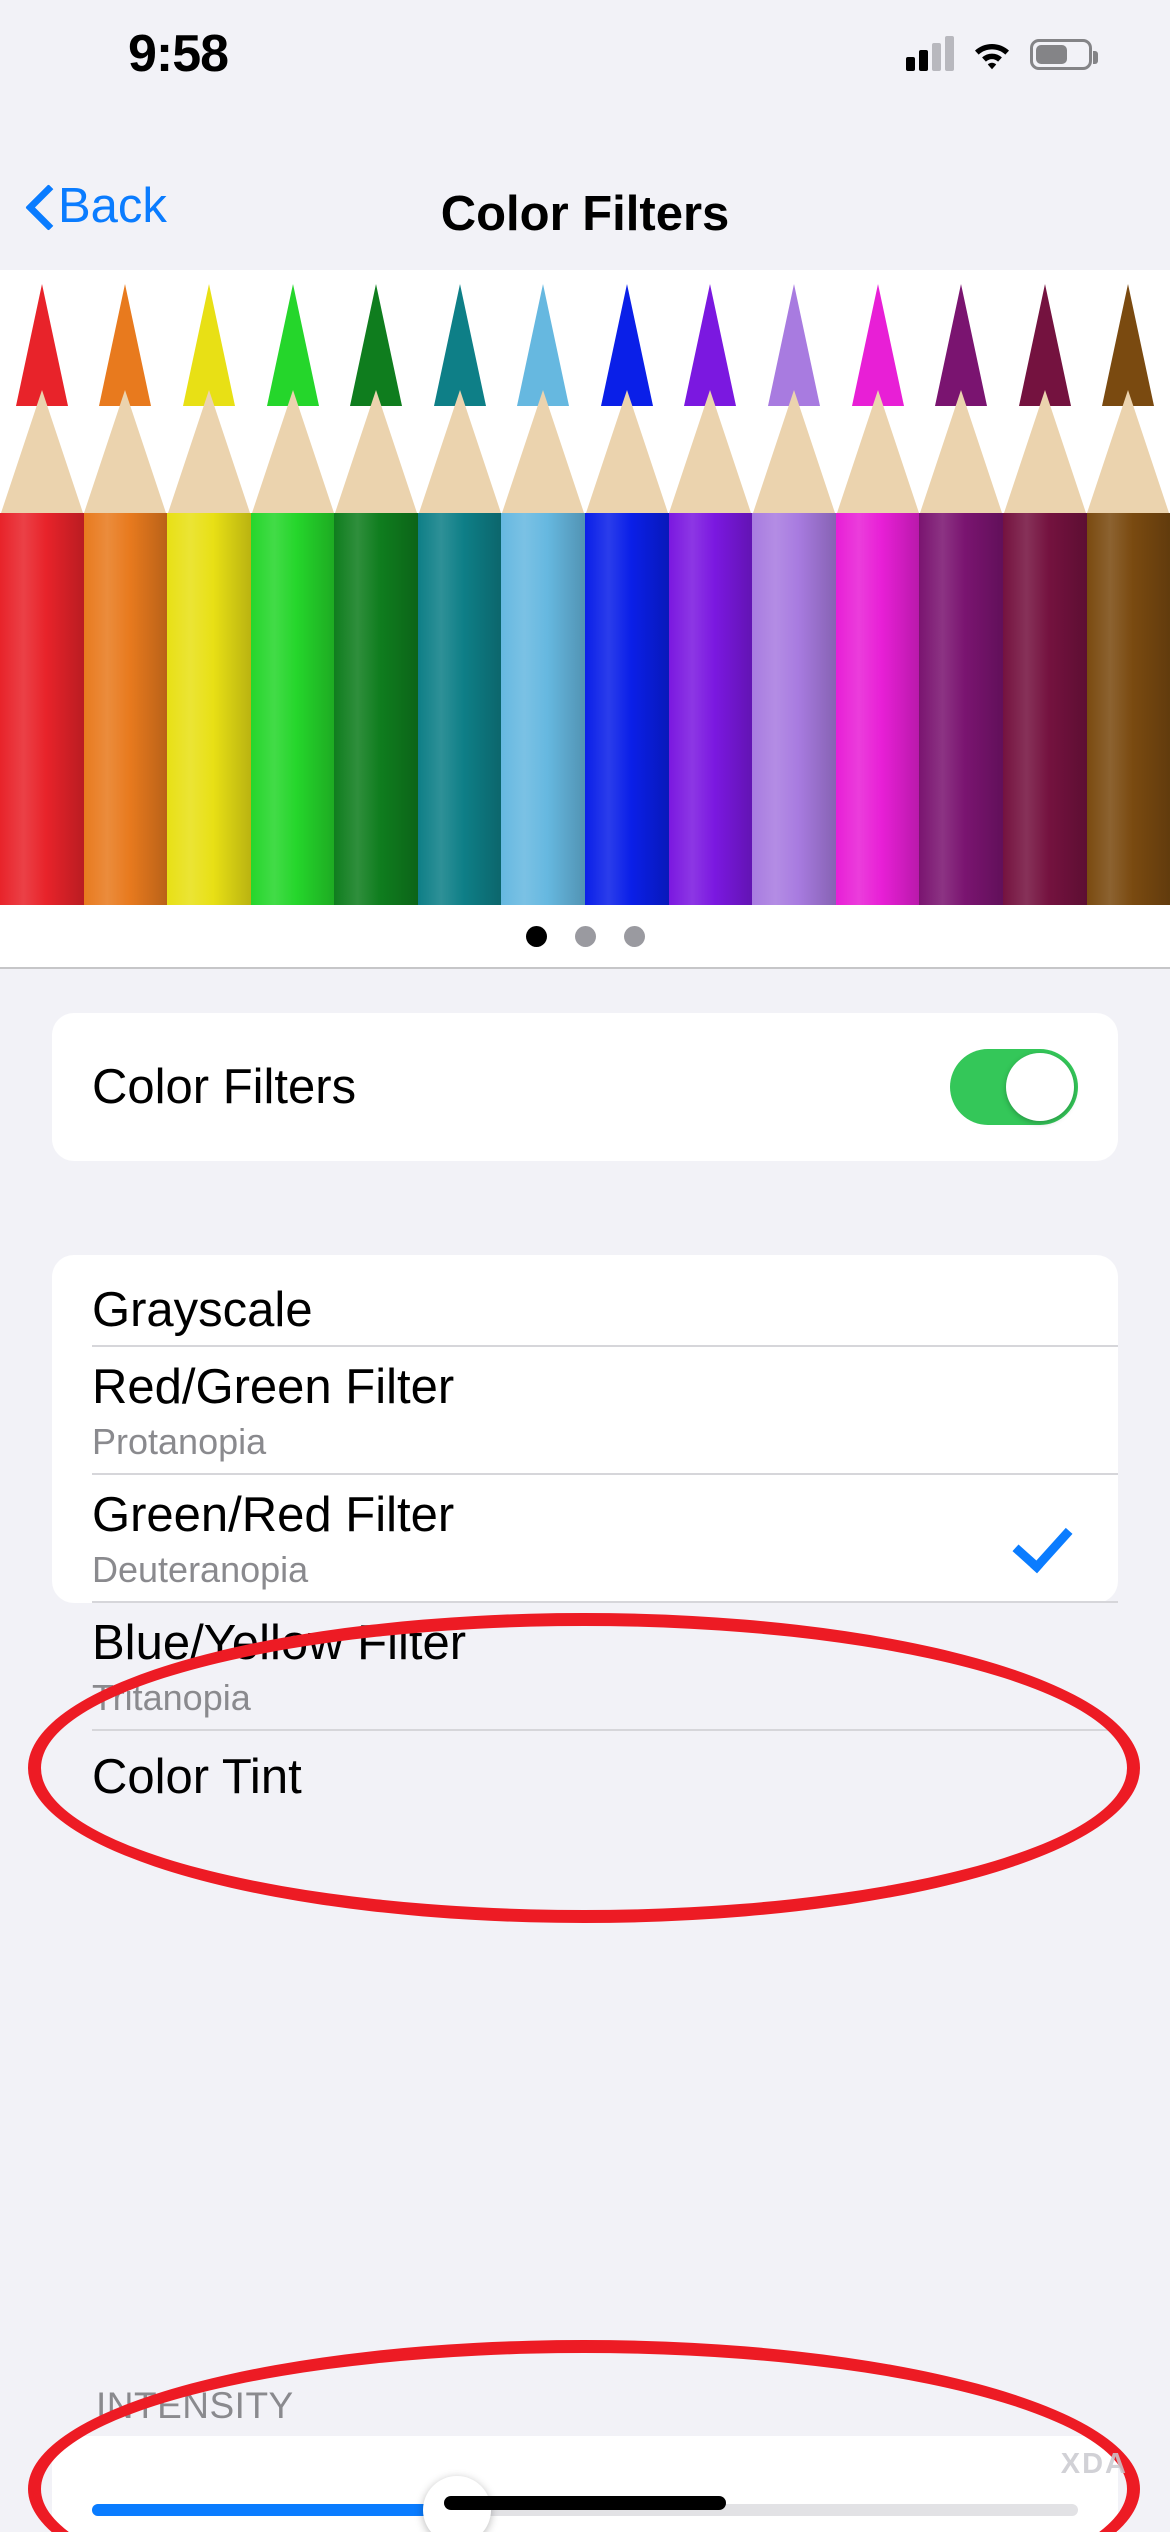 The image size is (1170, 2532). I want to click on home-indicator, so click(585, 2503).